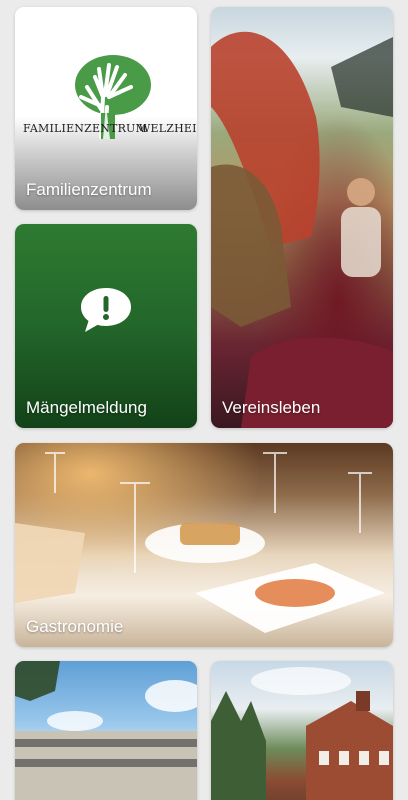 This screenshot has width=408, height=800. What do you see at coordinates (86, 407) in the screenshot?
I see `tile-label-maengelmeldung: Mängelmeldung` at bounding box center [86, 407].